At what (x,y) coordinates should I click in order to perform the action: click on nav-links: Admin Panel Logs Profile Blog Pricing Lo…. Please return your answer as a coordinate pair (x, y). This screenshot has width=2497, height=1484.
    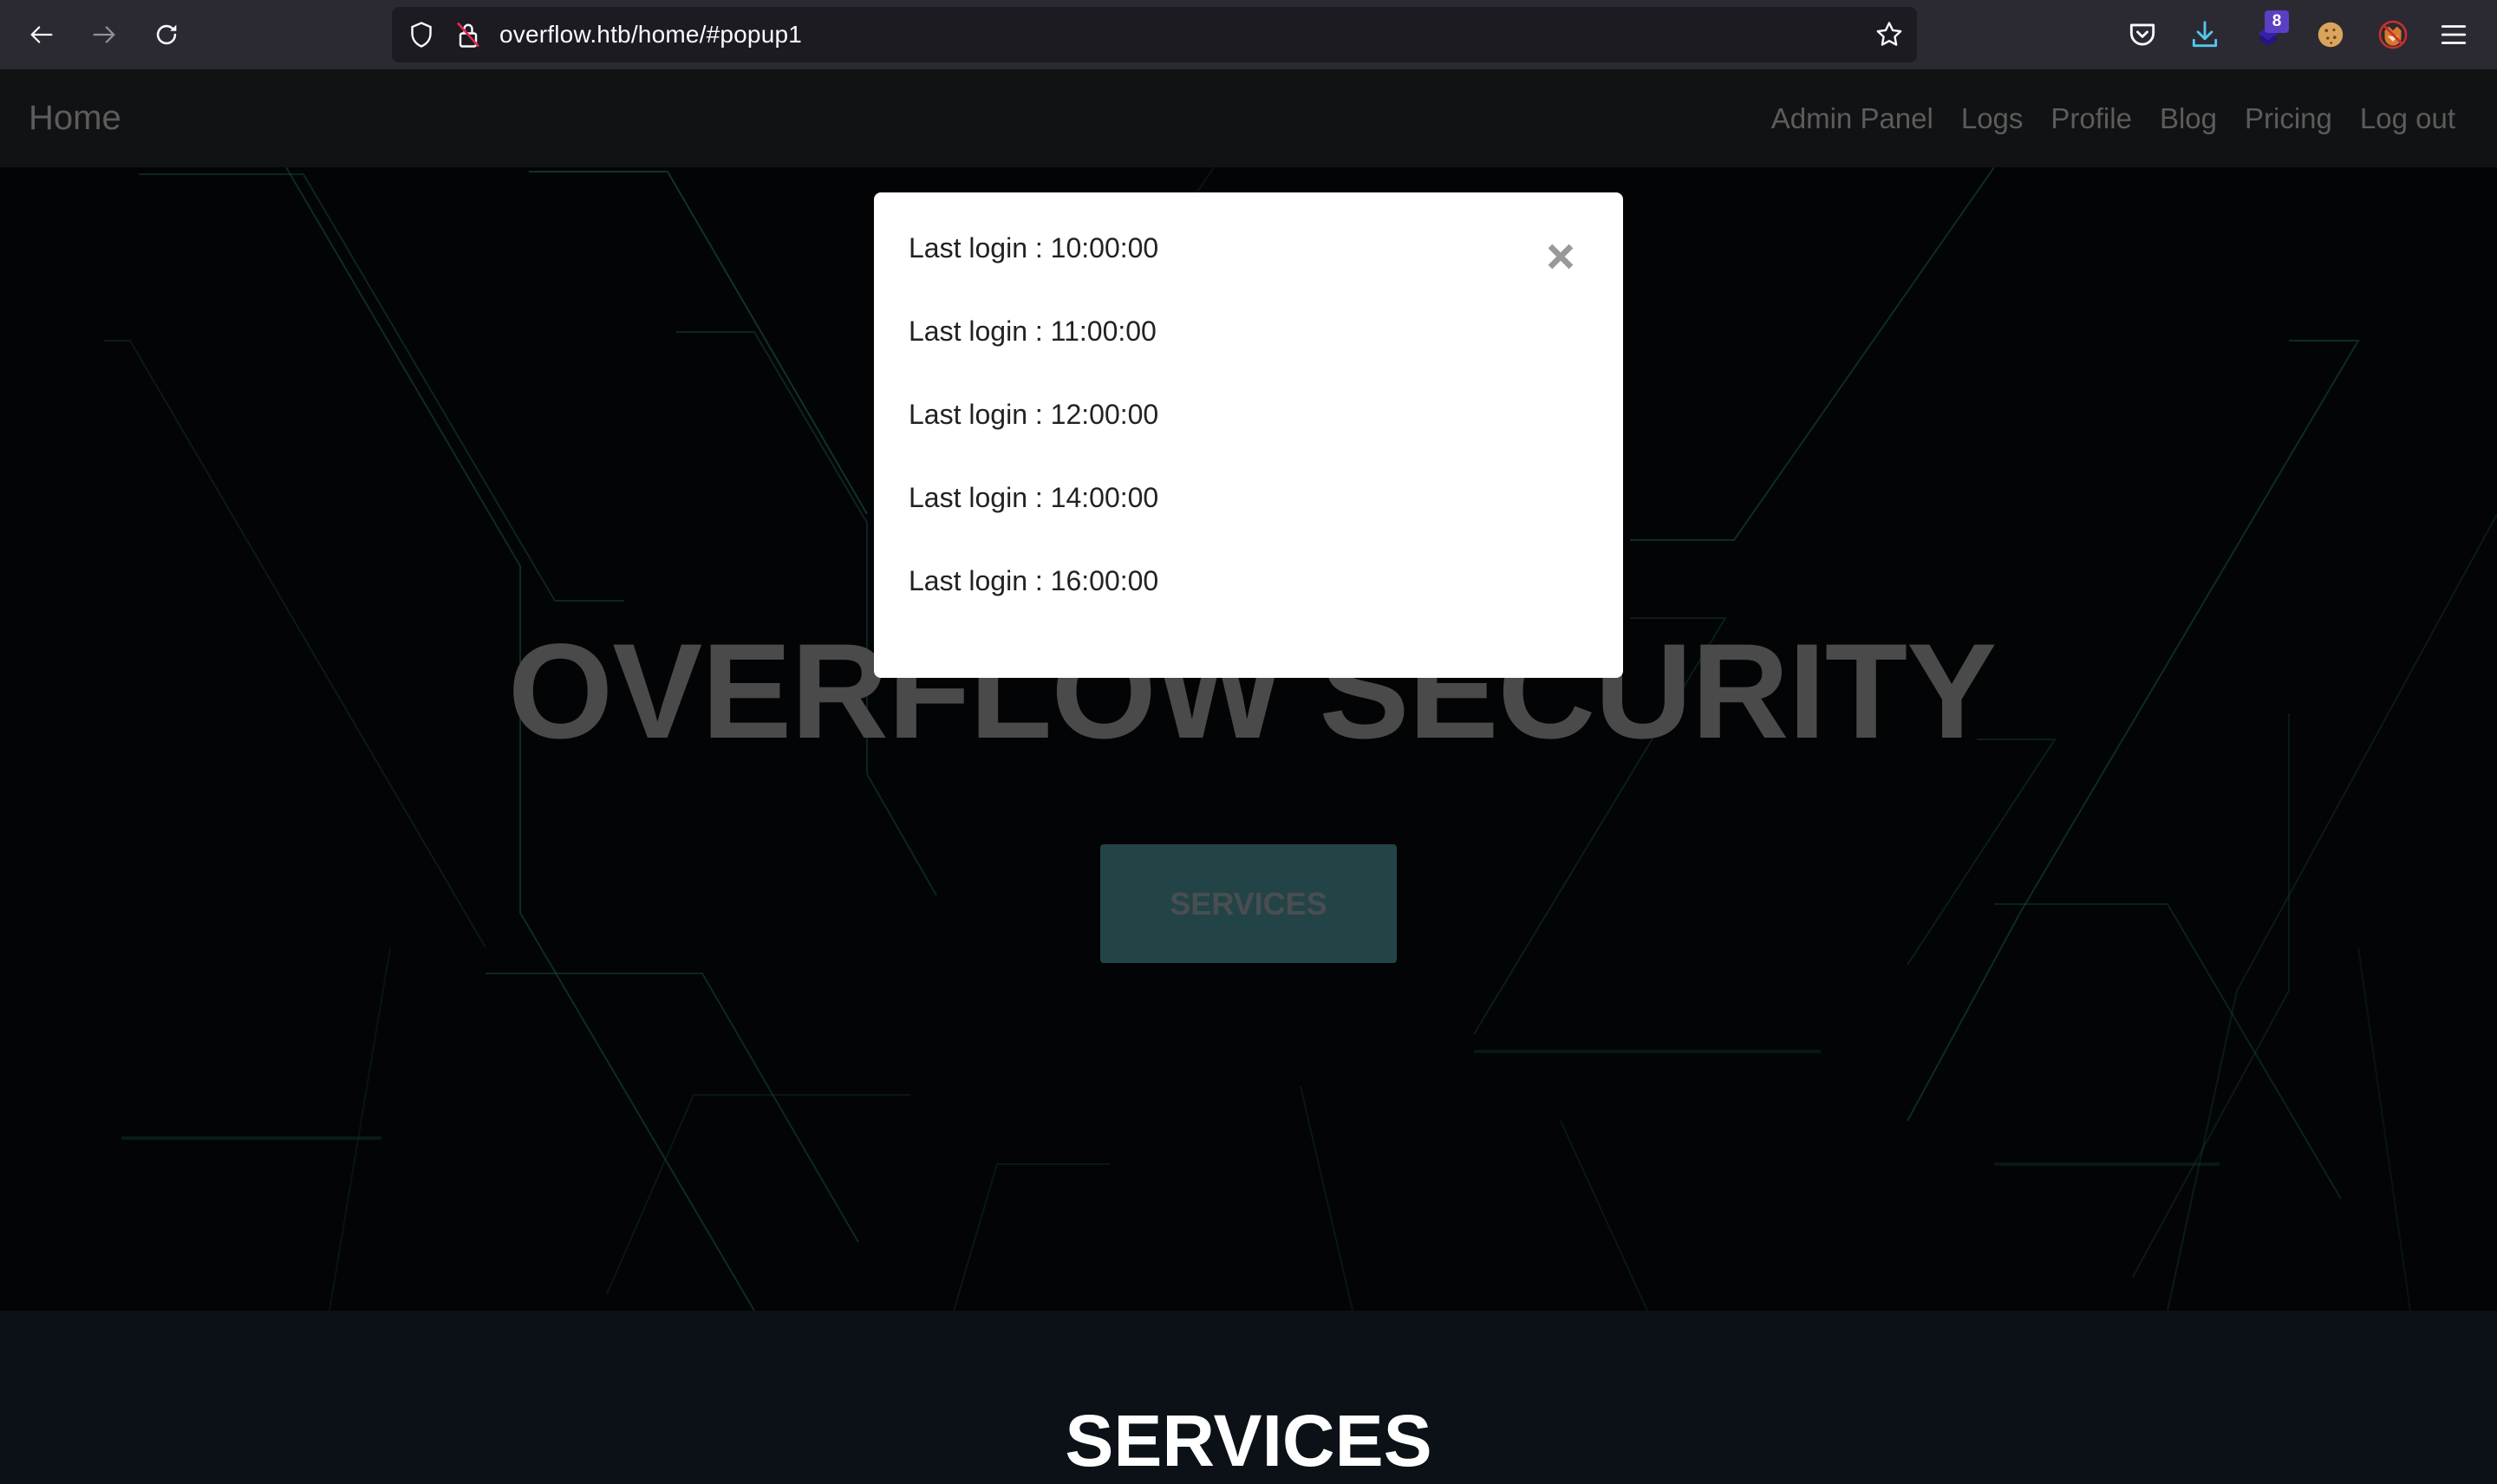
    Looking at the image, I should click on (2113, 118).